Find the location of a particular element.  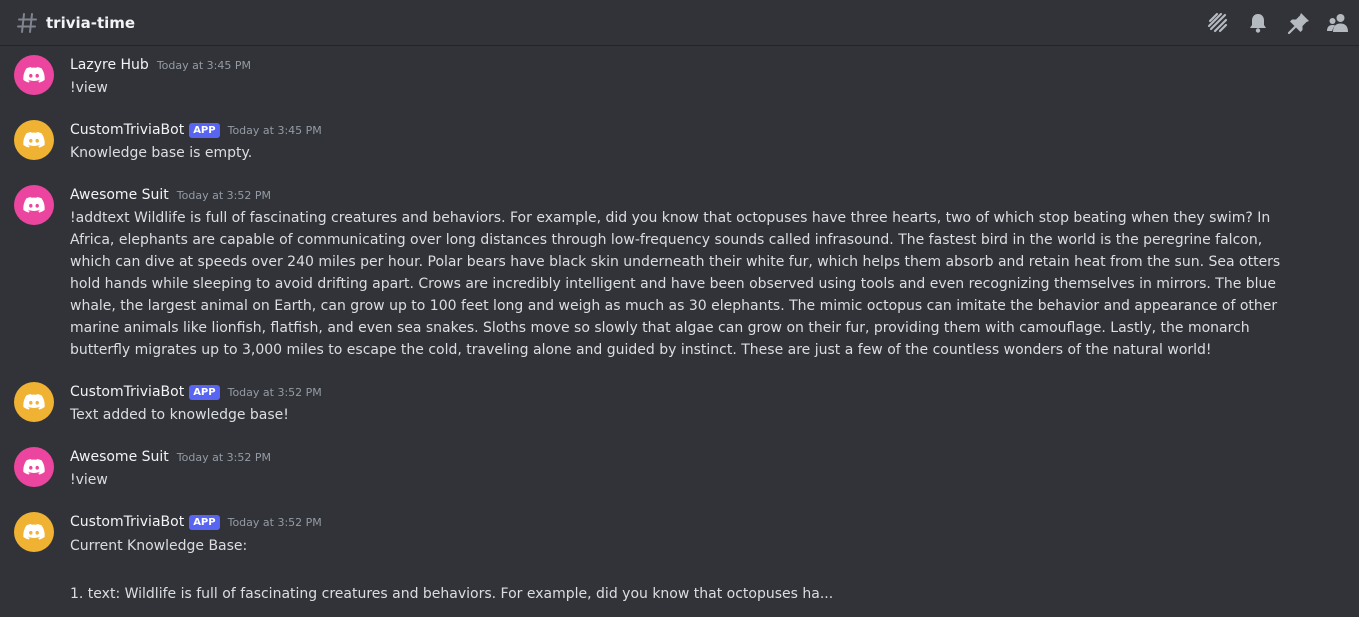

members-icon is located at coordinates (1338, 23).